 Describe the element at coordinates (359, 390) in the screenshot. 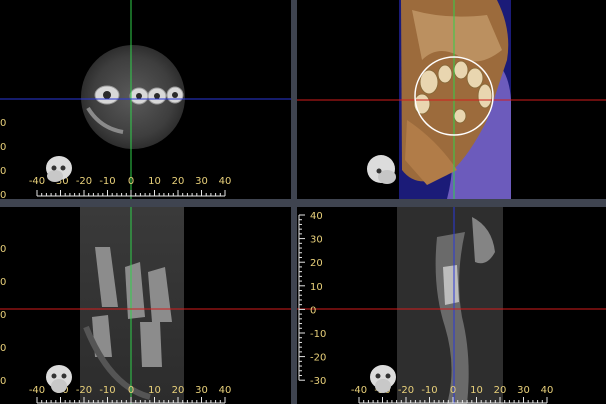

I see `sagittal-hscale-label: -40` at that location.